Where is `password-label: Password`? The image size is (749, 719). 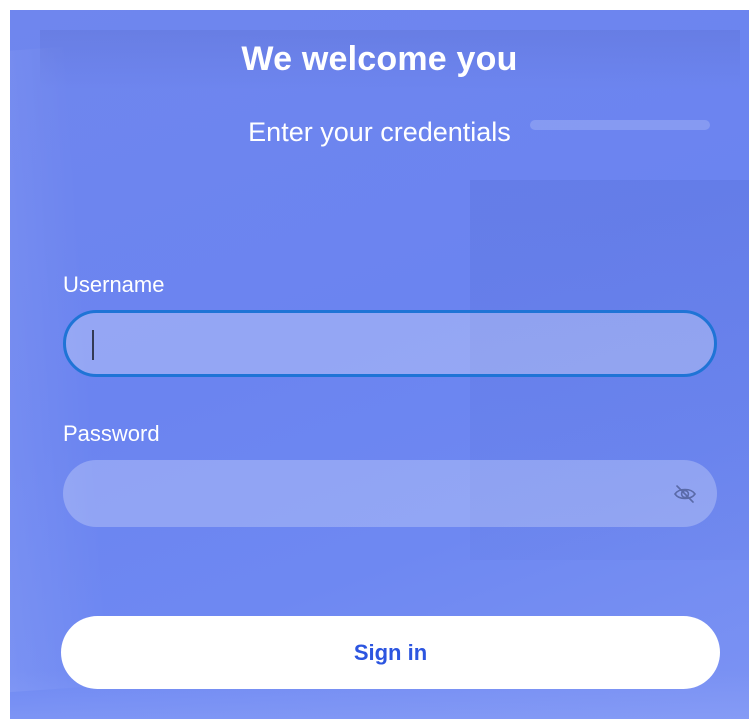 password-label: Password is located at coordinates (111, 433).